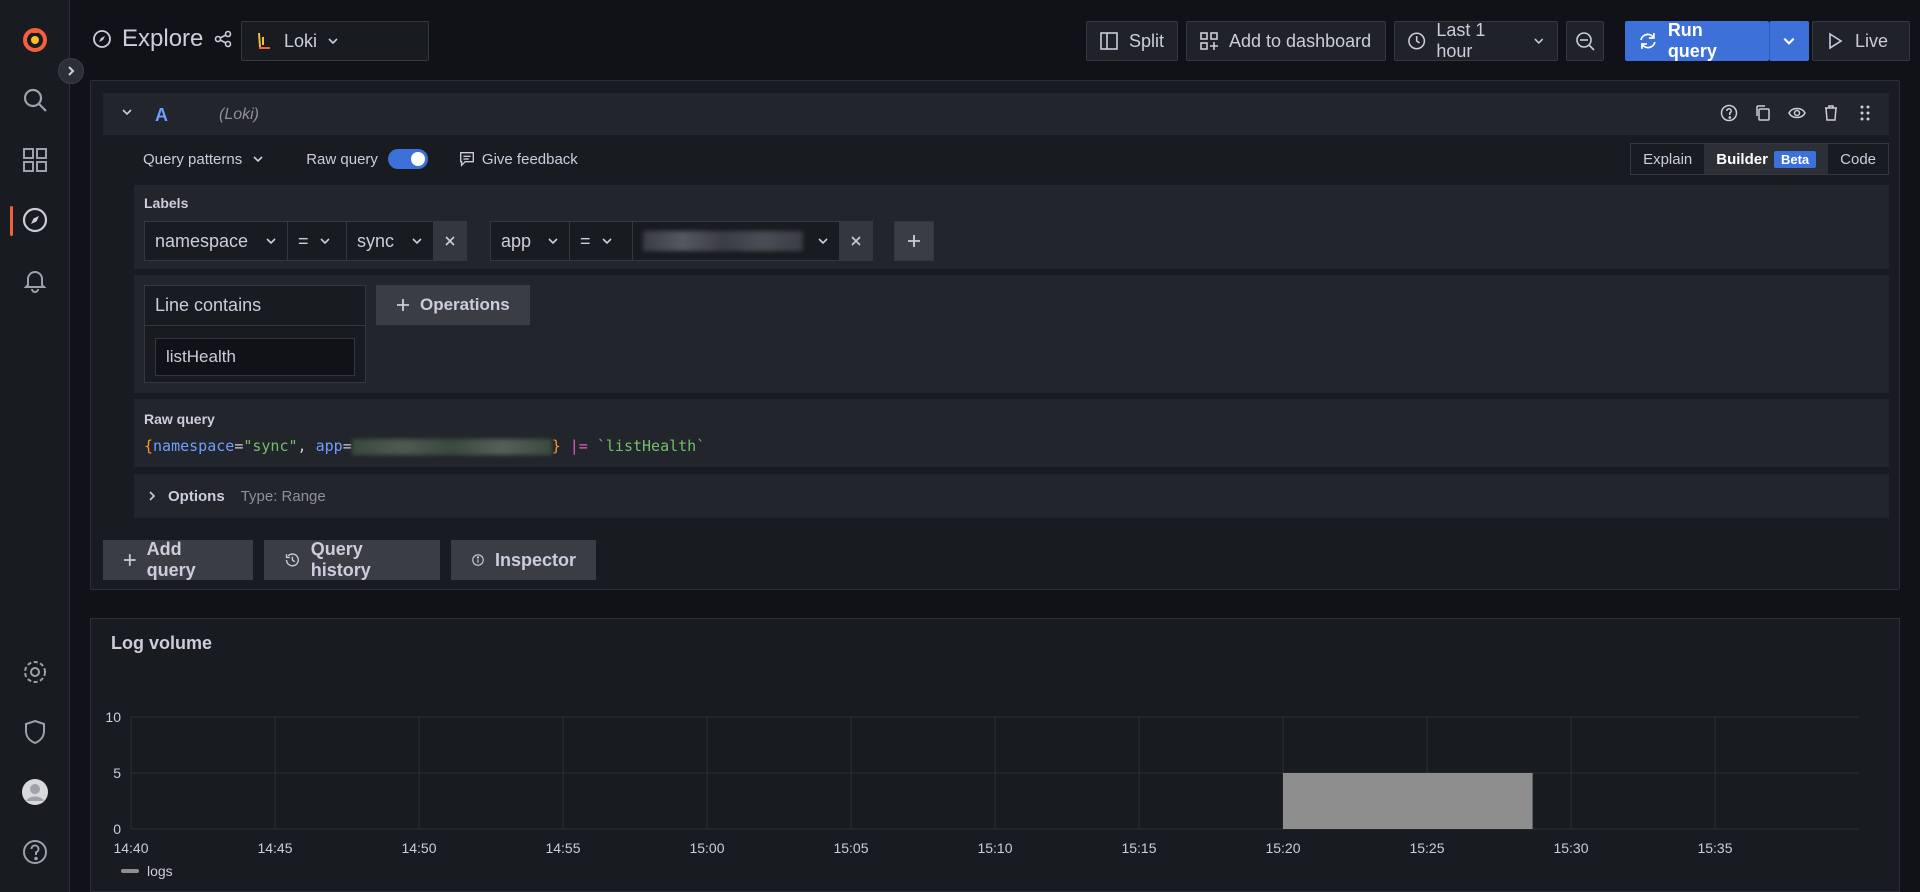 The image size is (1920, 892). What do you see at coordinates (1692, 40) in the screenshot?
I see `run-query-label: Run query` at bounding box center [1692, 40].